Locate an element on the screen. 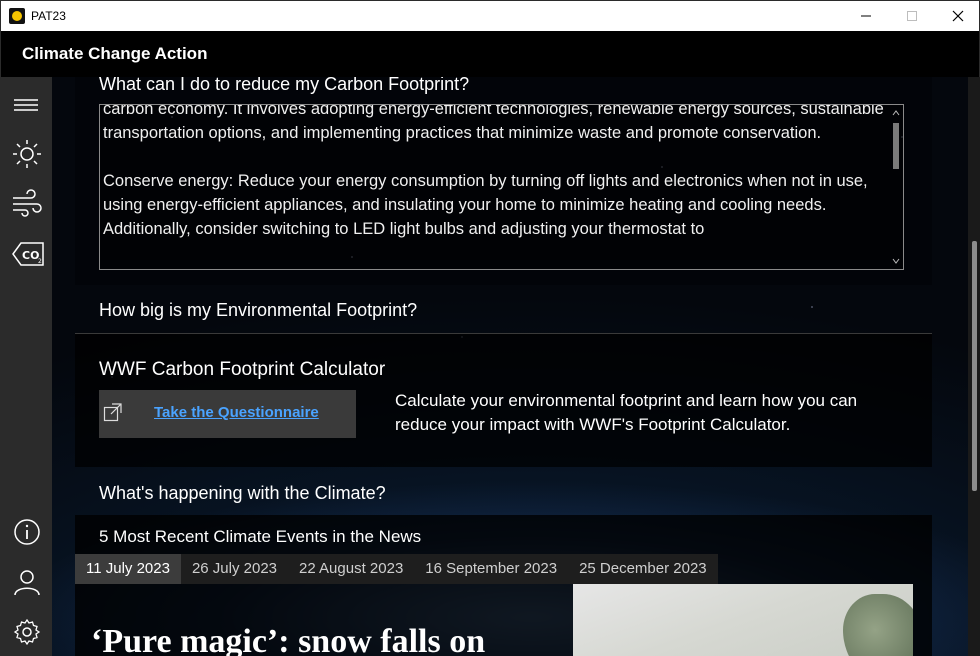 The image size is (980, 656). co2-icon: CO 2 is located at coordinates (28, 254).